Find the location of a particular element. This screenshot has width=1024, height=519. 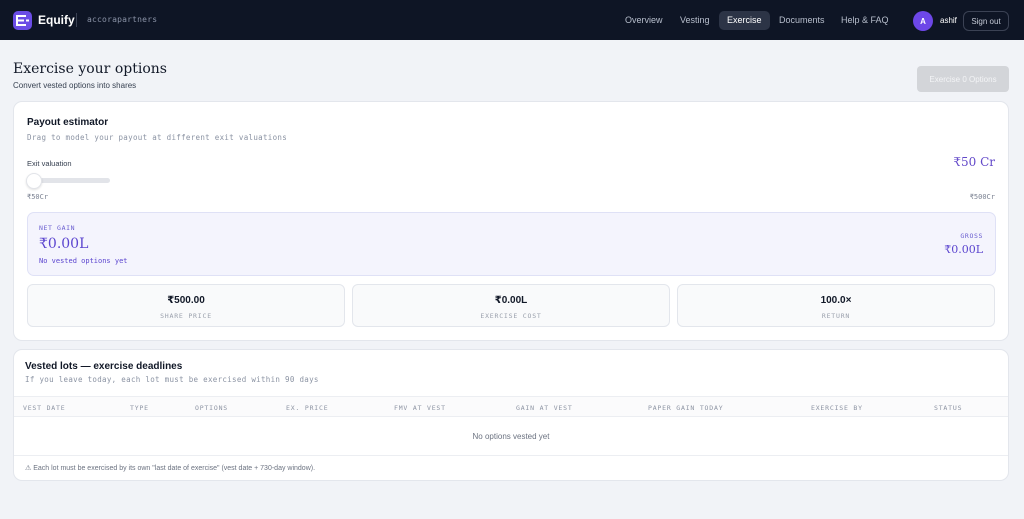

col-options: OPTIONS is located at coordinates (211, 408).